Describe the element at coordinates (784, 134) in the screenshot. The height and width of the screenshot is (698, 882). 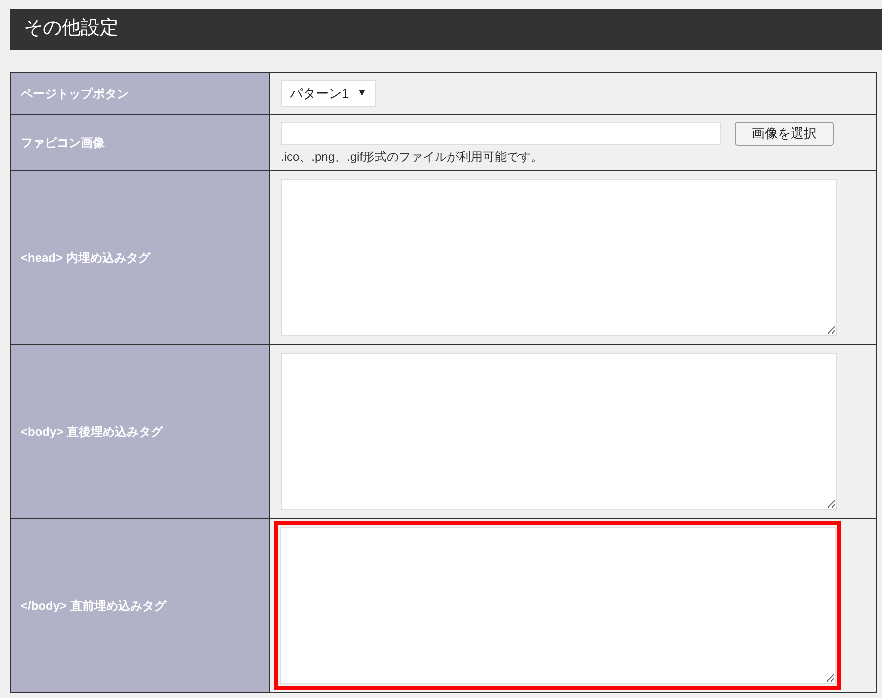
I see `choose-image-button: 画像を選択` at that location.